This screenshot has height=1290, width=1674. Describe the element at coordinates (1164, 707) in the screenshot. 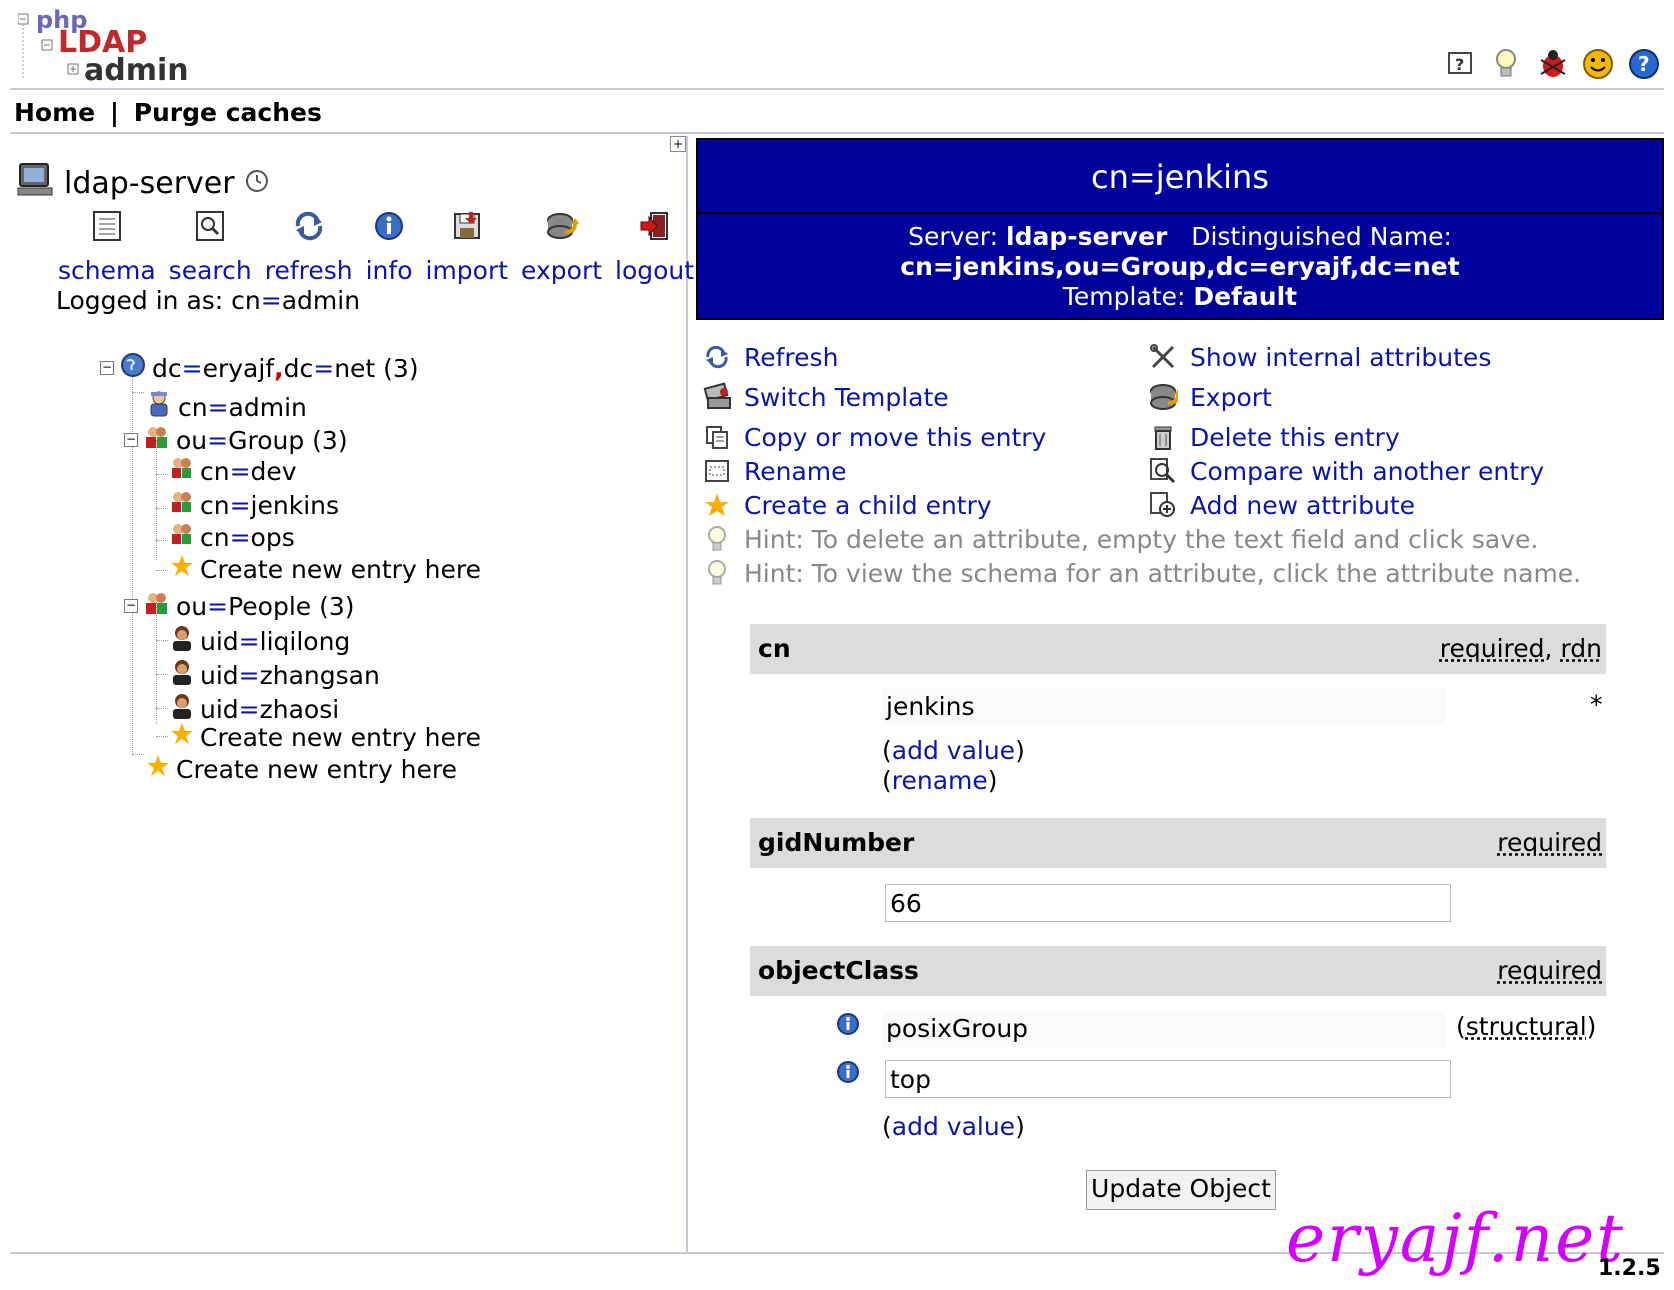

I see `cn-value: jenkins` at that location.